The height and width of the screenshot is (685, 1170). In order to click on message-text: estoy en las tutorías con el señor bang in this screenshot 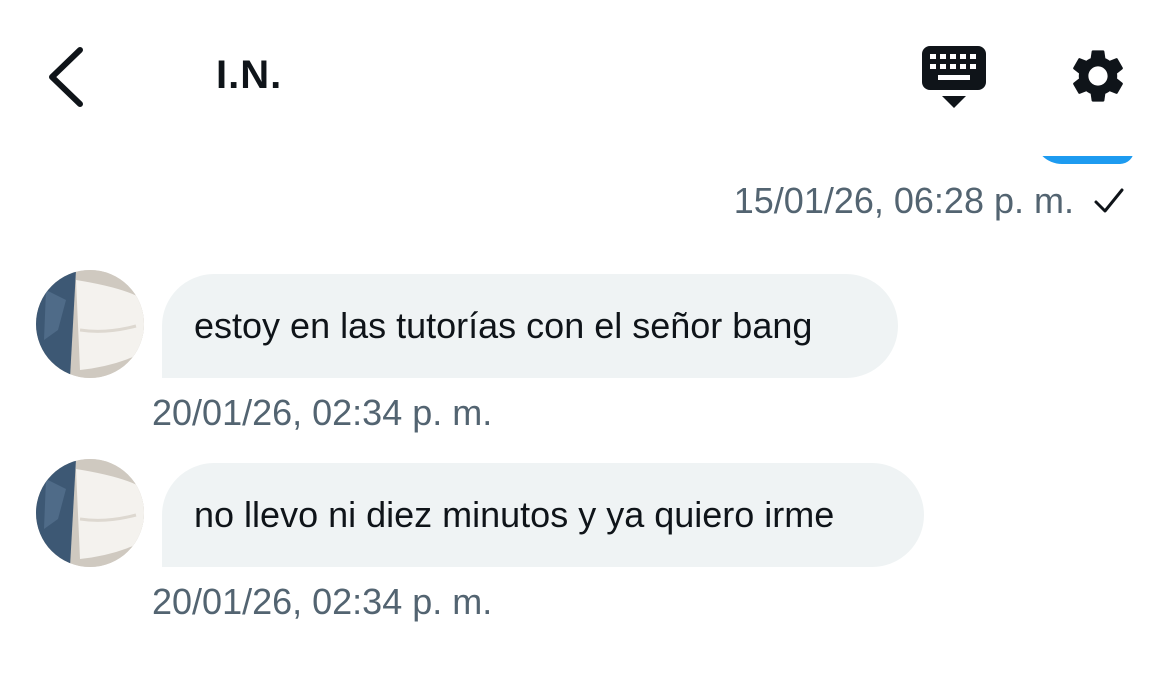, I will do `click(503, 325)`.